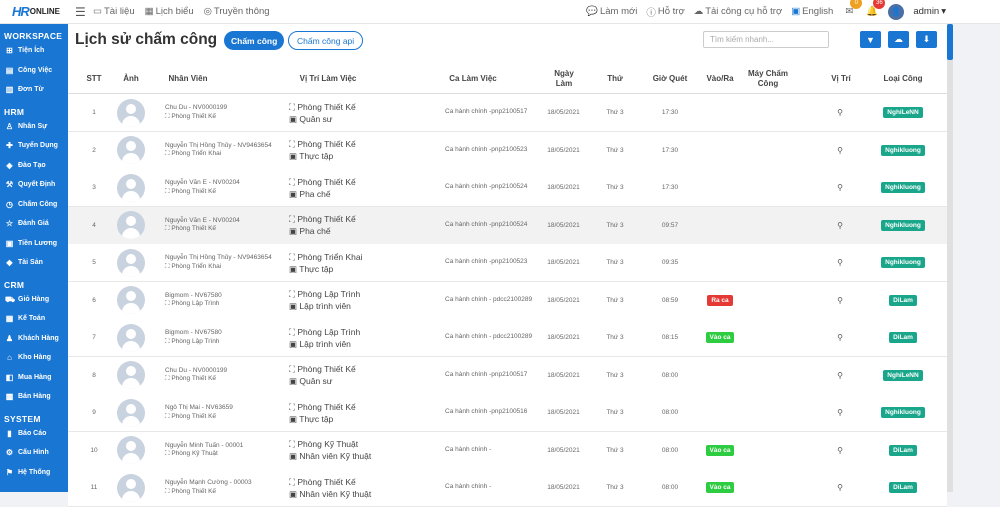  What do you see at coordinates (14, 284) in the screenshot?
I see `sidebar-section-crm: CRM` at bounding box center [14, 284].